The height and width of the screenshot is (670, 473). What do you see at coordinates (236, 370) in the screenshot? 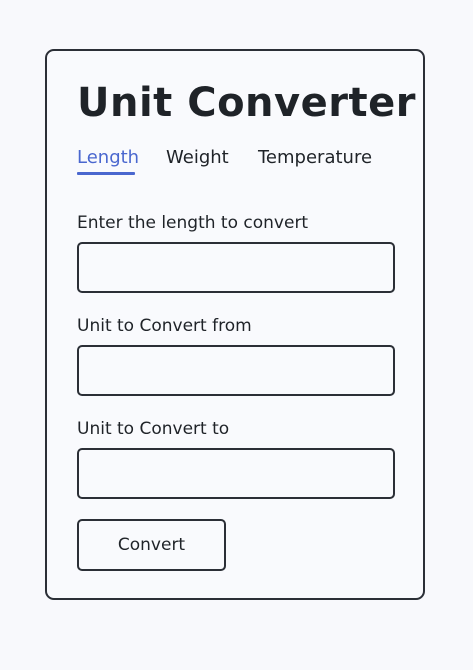
I see `from-unit-input` at bounding box center [236, 370].